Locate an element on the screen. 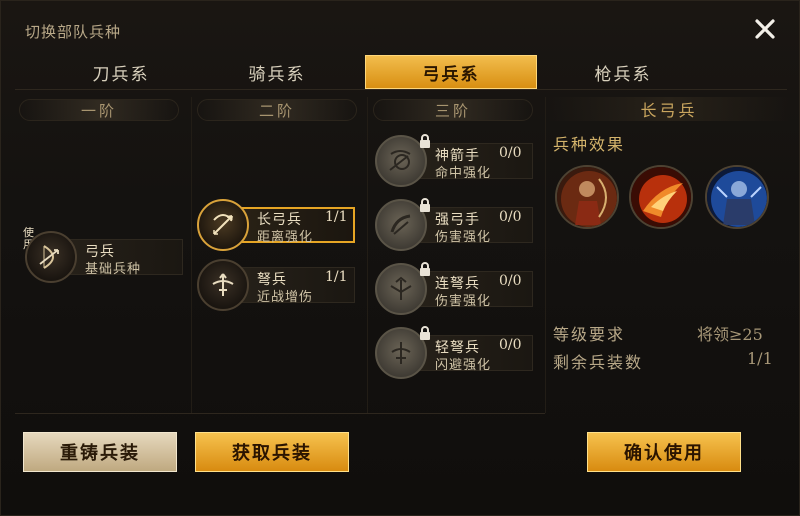 The height and width of the screenshot is (516, 800). unit-desc: 距离强化 is located at coordinates (285, 237).